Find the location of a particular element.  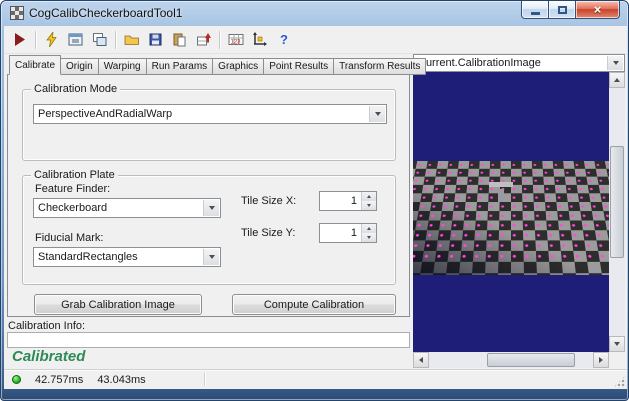

help-icon: ? is located at coordinates (284, 39).